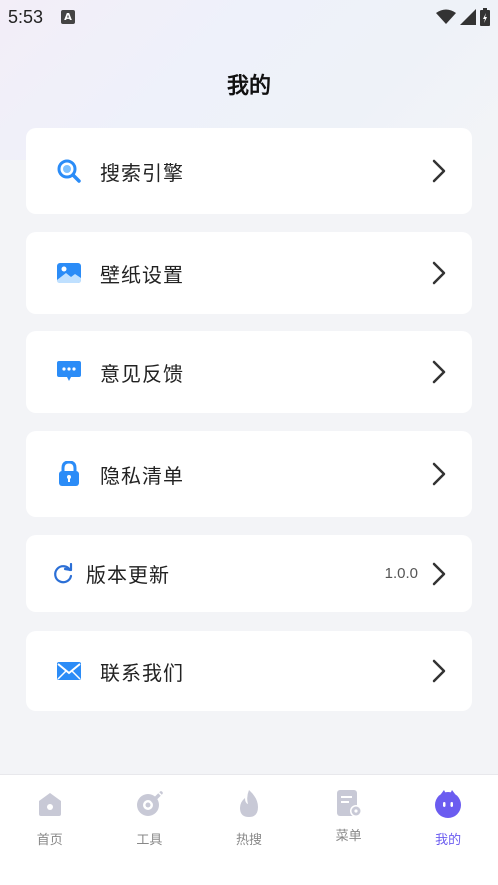 This screenshot has width=498, height=885. What do you see at coordinates (149, 804) in the screenshot?
I see `tools-icon` at bounding box center [149, 804].